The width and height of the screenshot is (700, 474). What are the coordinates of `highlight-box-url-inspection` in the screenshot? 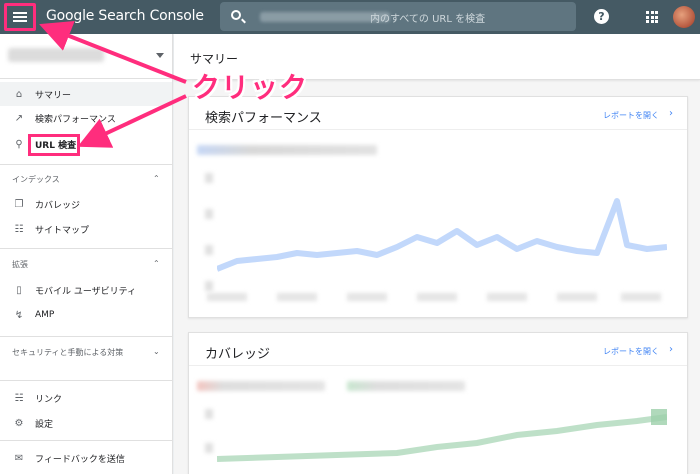 It's located at (54, 145).